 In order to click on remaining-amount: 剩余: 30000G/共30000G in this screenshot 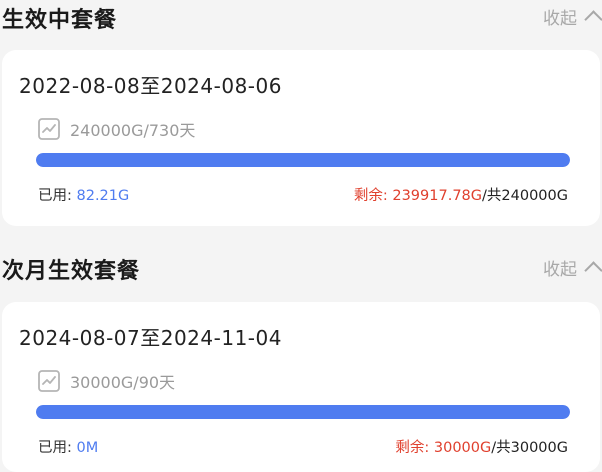, I will do `click(481, 446)`.